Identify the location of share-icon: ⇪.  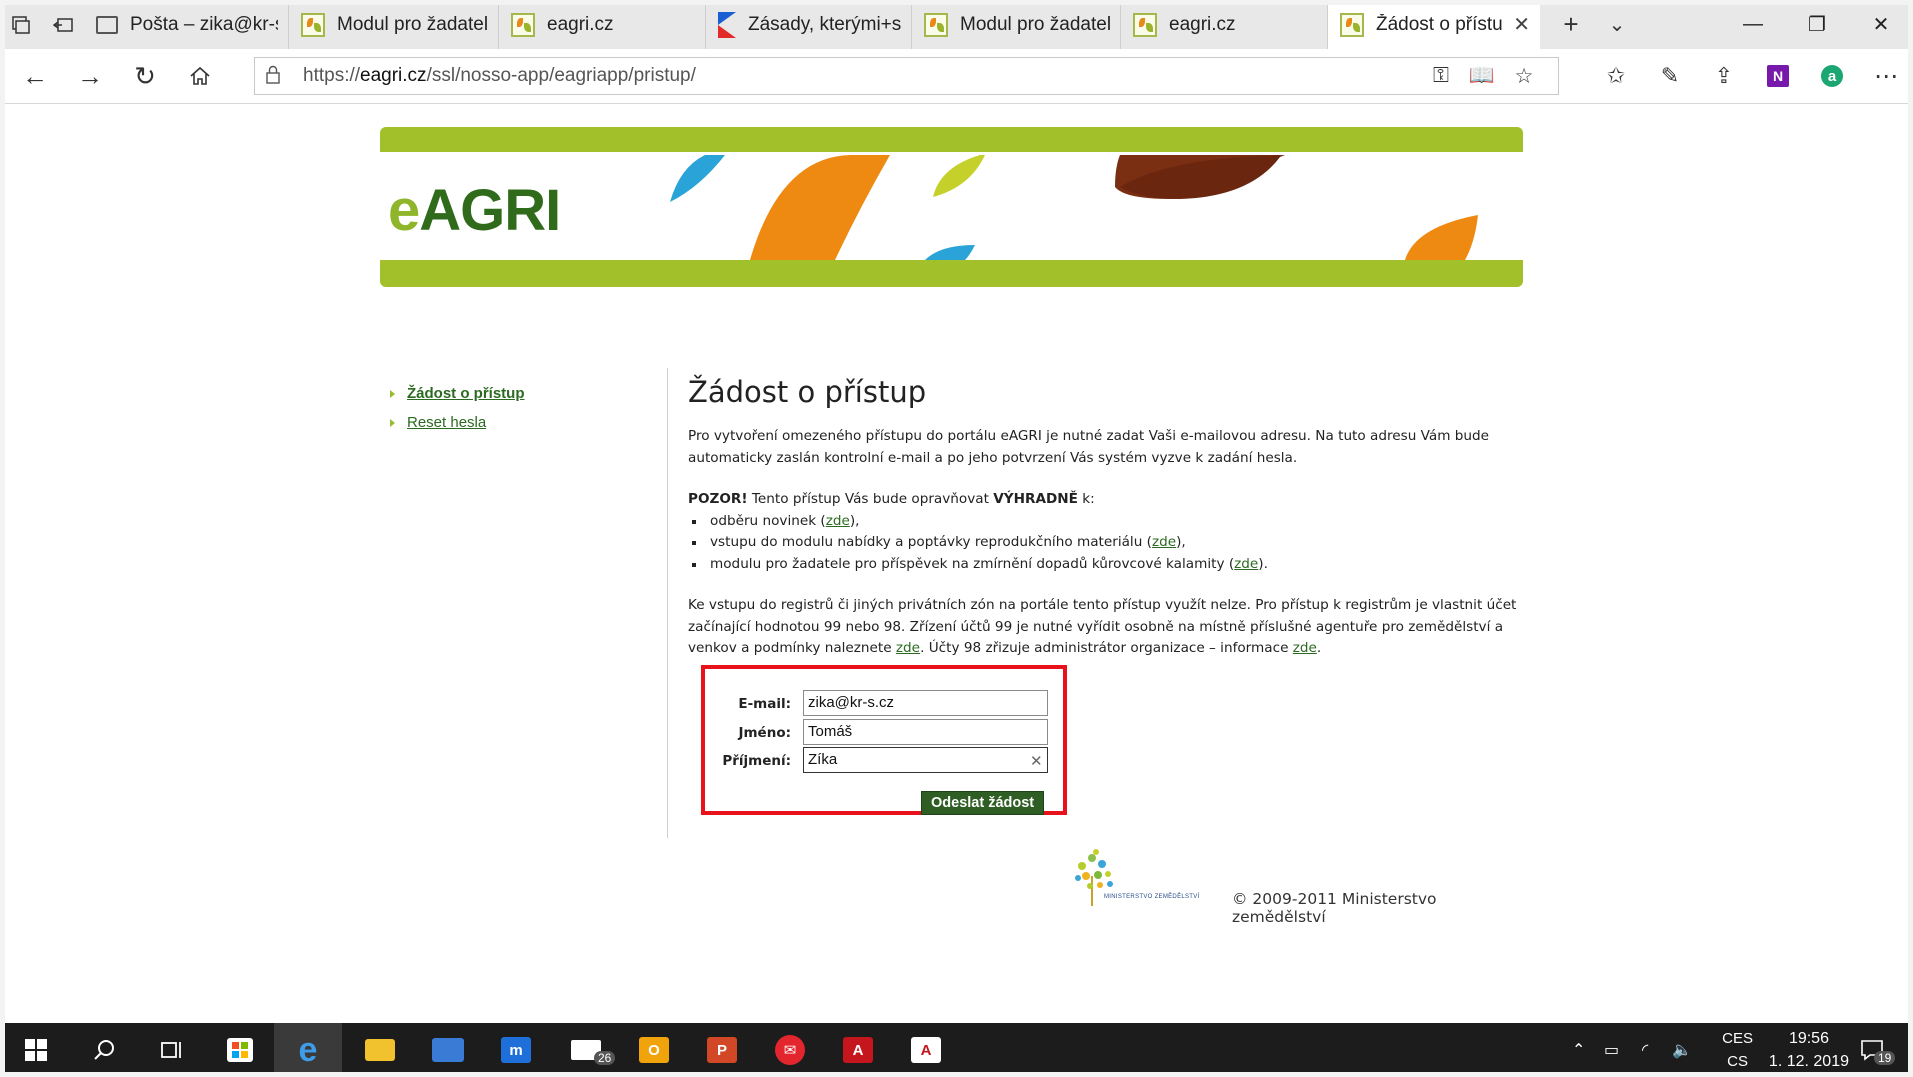
(1724, 76).